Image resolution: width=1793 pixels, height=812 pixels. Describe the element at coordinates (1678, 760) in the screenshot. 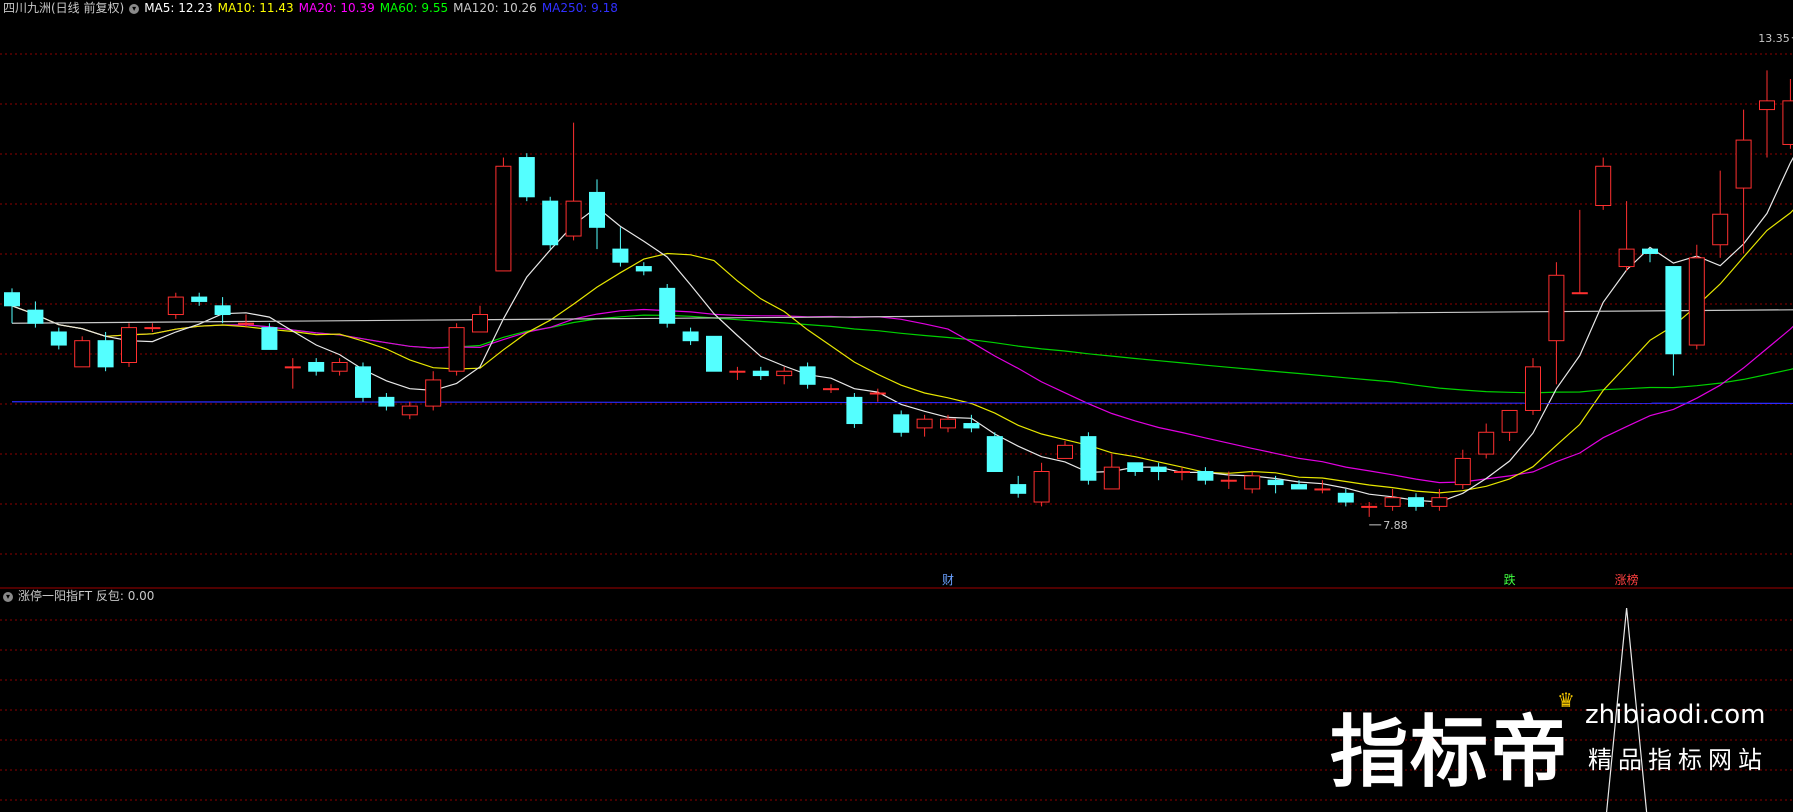

I see `watermark-tagline: 精品指标网站` at that location.